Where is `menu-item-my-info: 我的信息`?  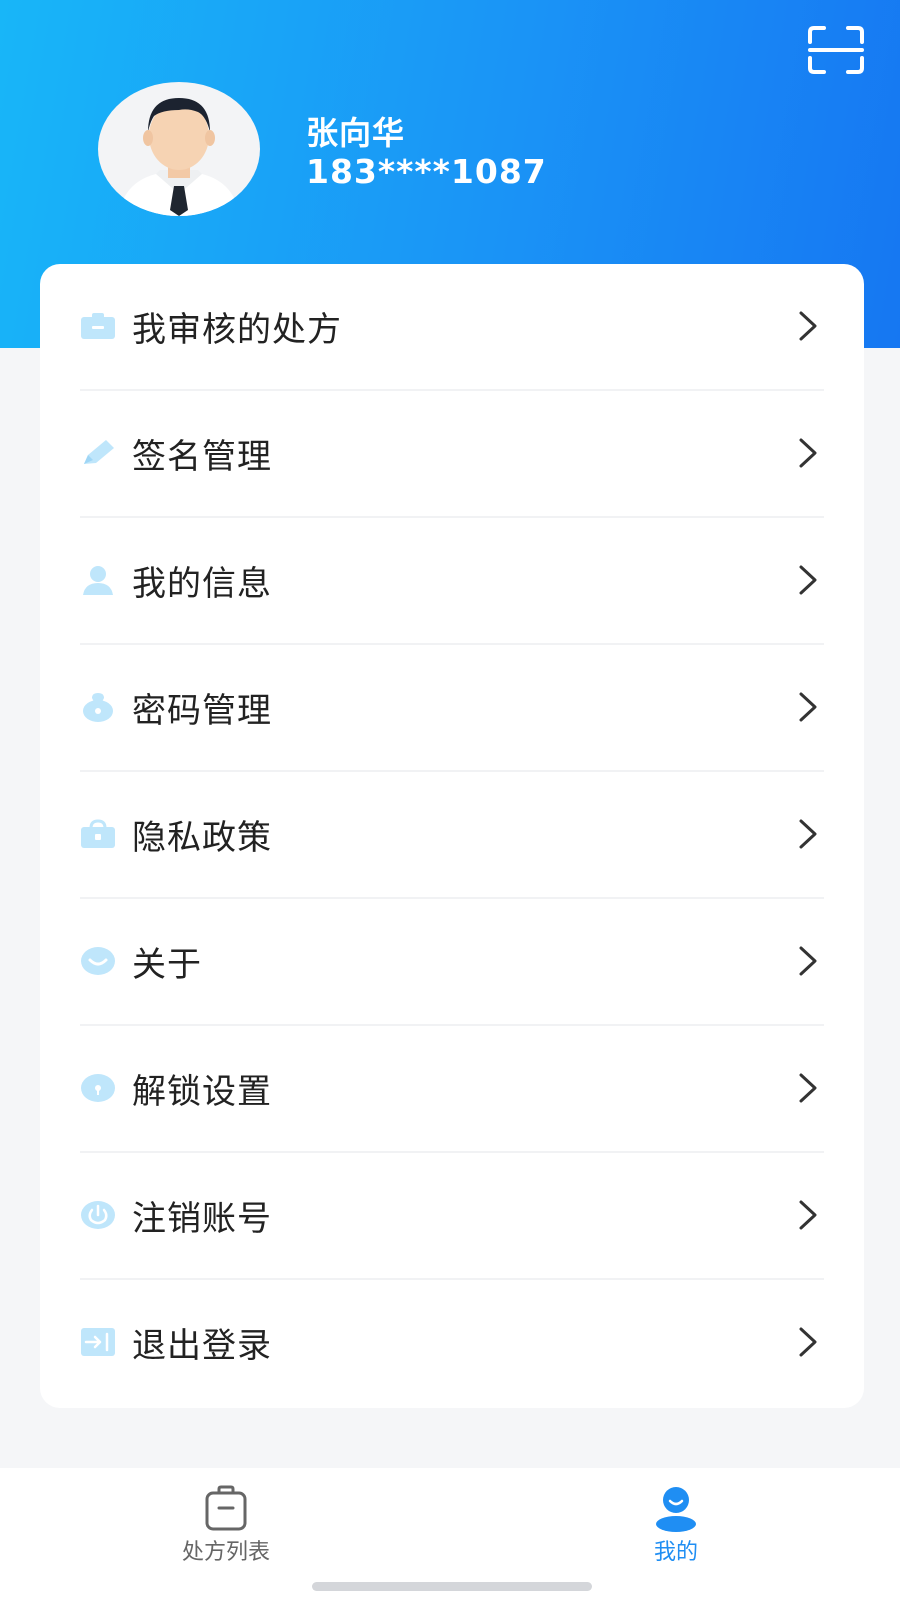 menu-item-my-info: 我的信息 is located at coordinates (452, 581).